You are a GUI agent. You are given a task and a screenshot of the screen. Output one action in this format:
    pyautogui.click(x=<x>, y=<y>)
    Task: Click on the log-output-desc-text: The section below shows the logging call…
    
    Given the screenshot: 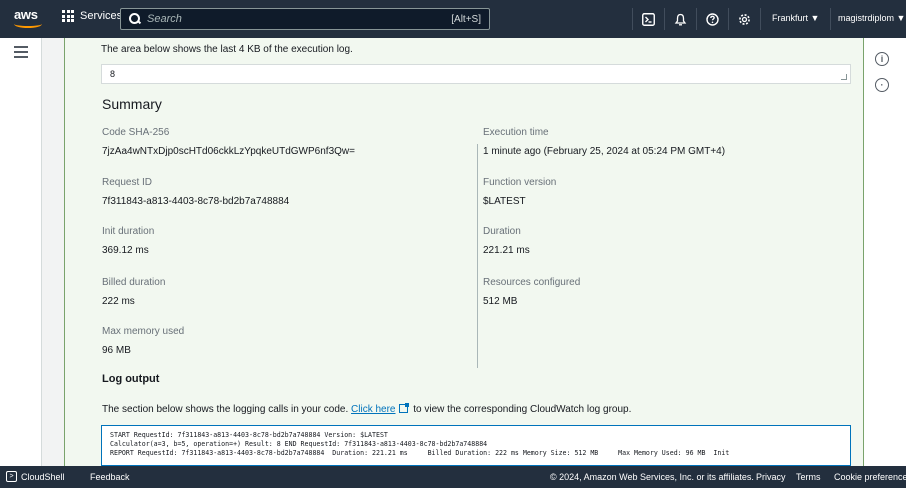 What is the action you would take?
    pyautogui.click(x=227, y=409)
    